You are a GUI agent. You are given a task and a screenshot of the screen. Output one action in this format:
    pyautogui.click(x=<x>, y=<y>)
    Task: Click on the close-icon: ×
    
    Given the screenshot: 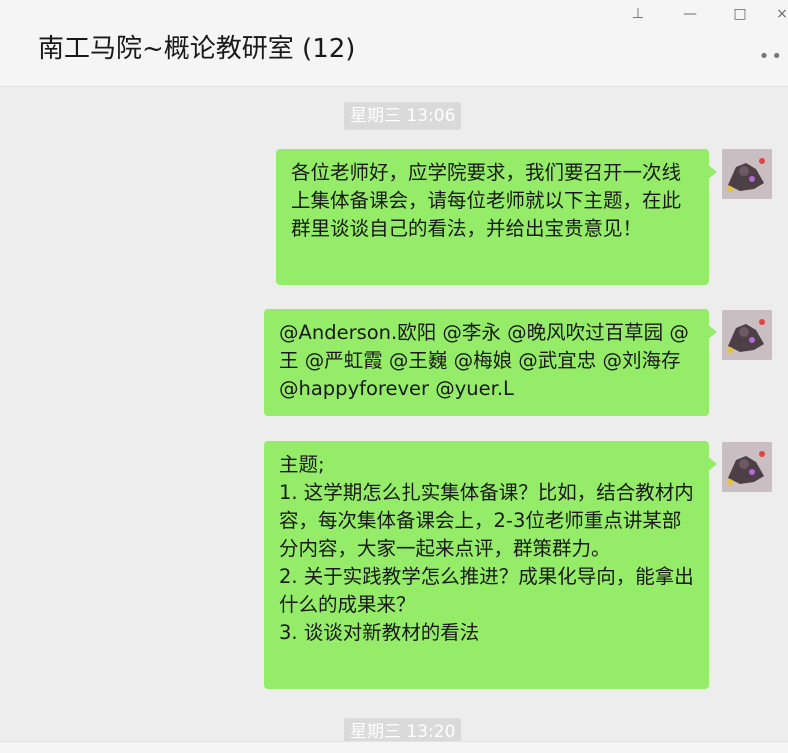 What is the action you would take?
    pyautogui.click(x=779, y=14)
    